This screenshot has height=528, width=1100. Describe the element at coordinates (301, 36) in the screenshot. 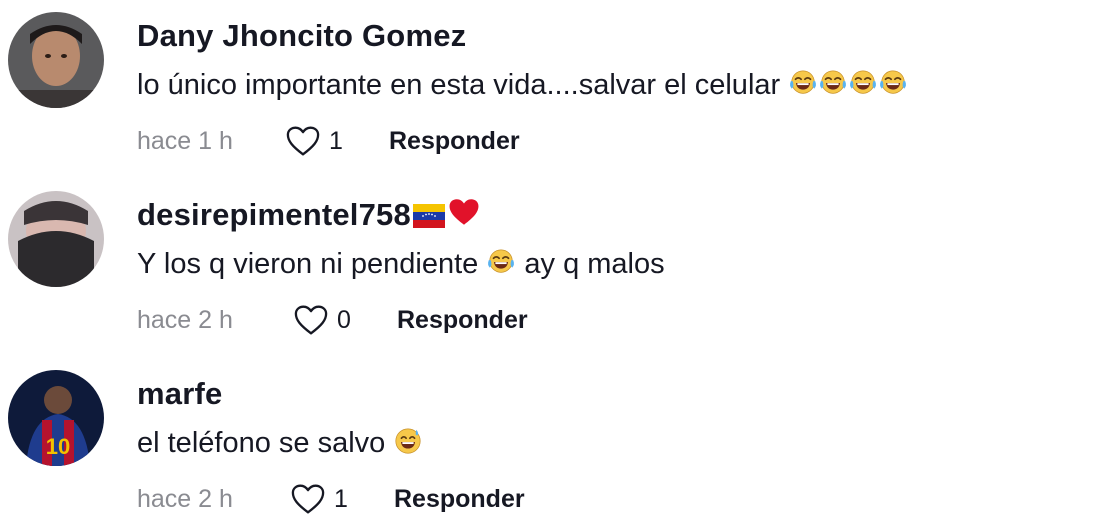

I see `username: Dany Jhoncito Gomez` at that location.